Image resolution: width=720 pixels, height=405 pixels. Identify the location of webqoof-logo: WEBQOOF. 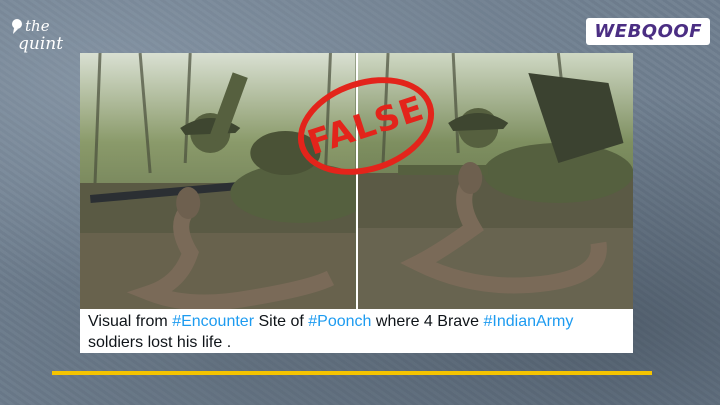
(648, 31).